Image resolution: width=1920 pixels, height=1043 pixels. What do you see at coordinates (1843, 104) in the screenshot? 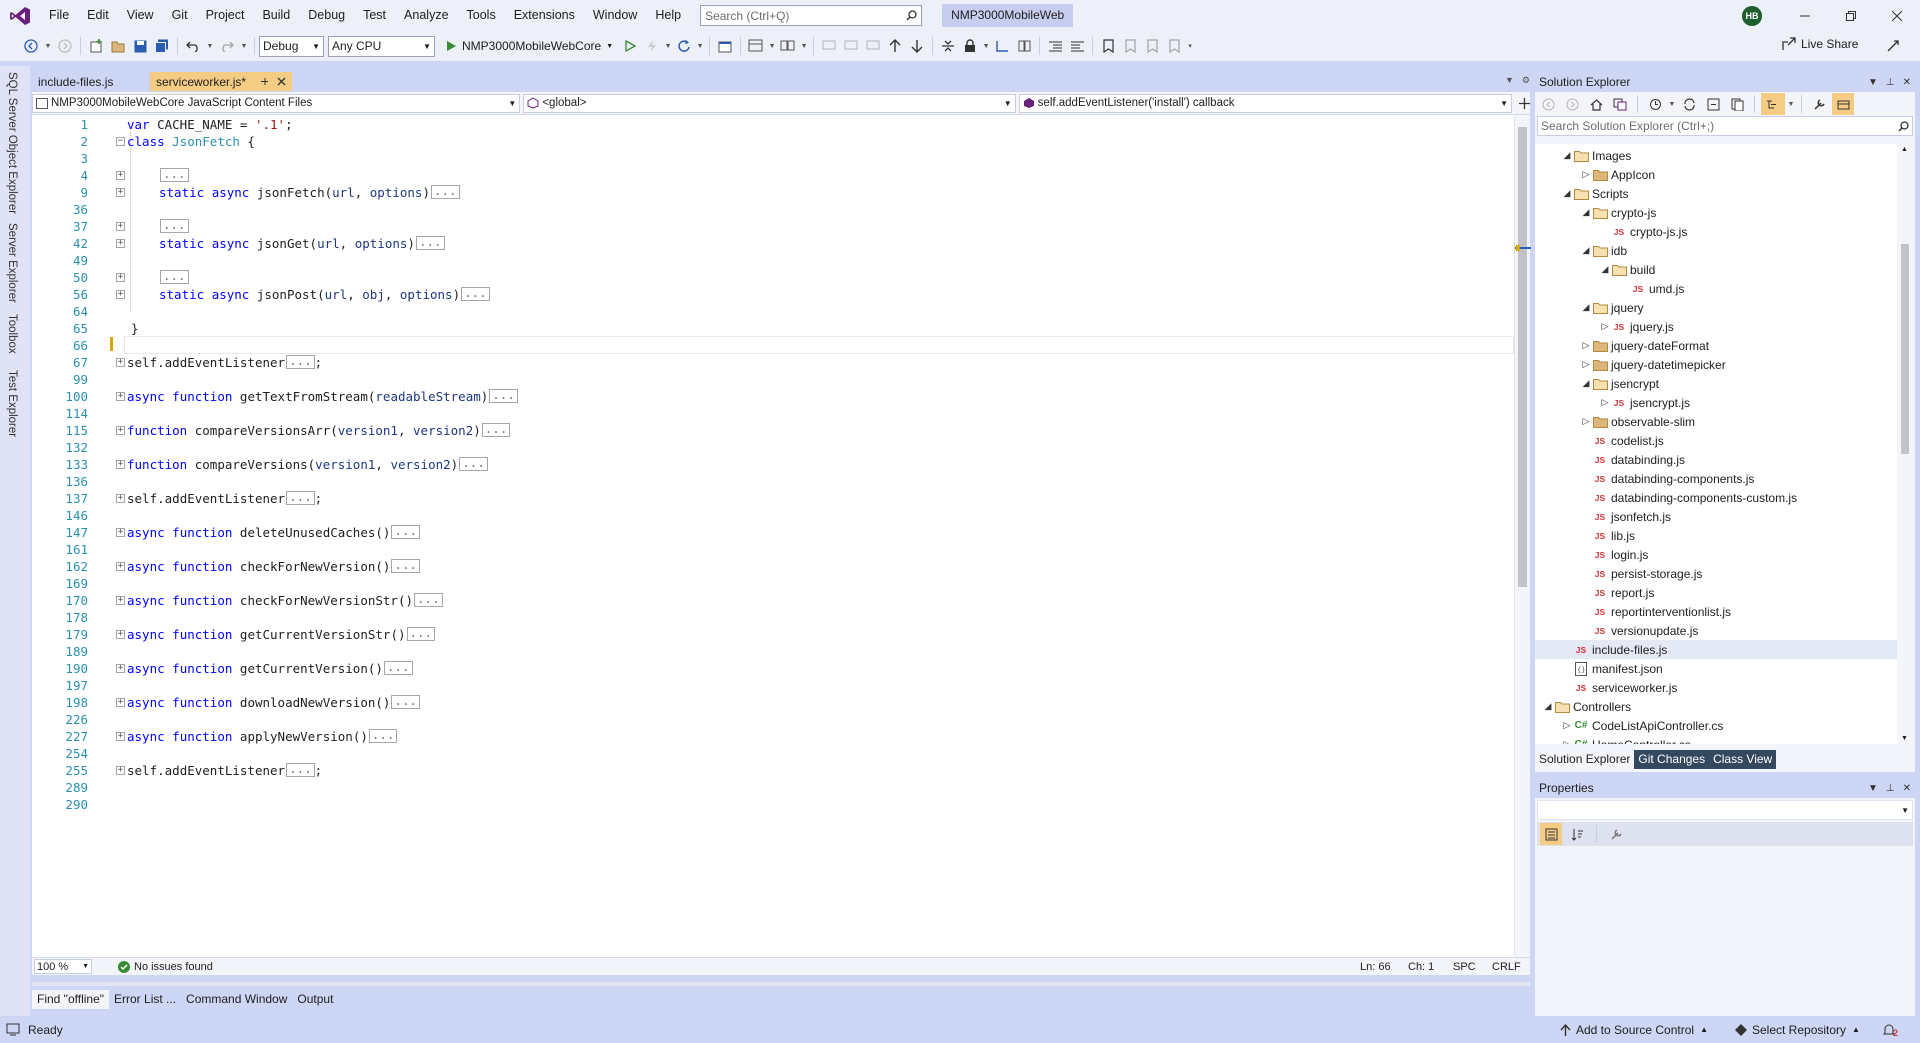
I see `preview-selected-items-icon` at bounding box center [1843, 104].